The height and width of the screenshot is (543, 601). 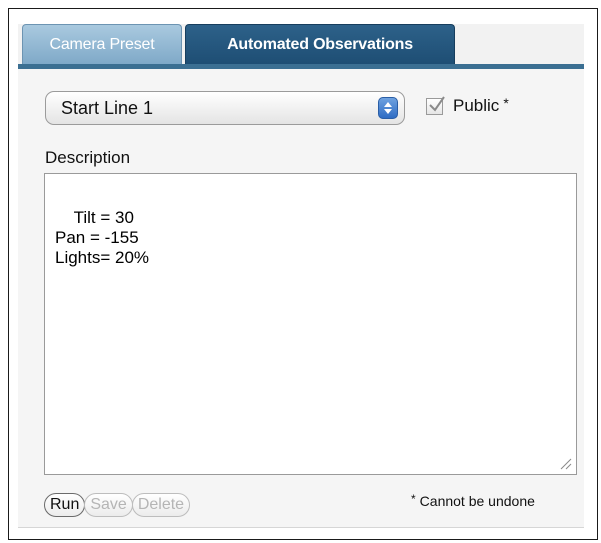 I want to click on preset-select-value: Start Line 1, so click(x=107, y=108).